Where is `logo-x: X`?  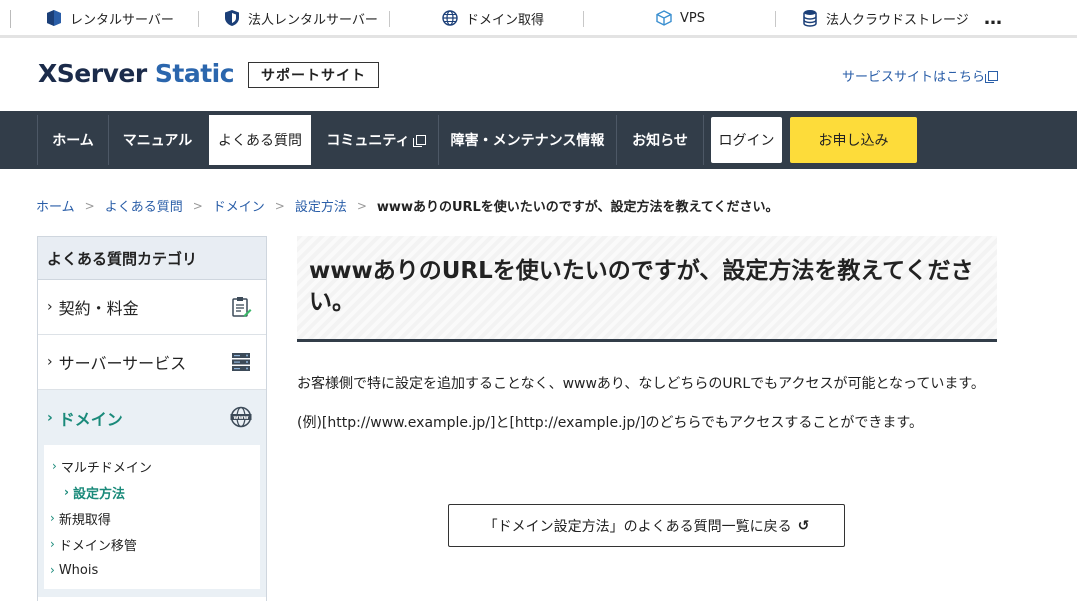
logo-x: X is located at coordinates (47, 73).